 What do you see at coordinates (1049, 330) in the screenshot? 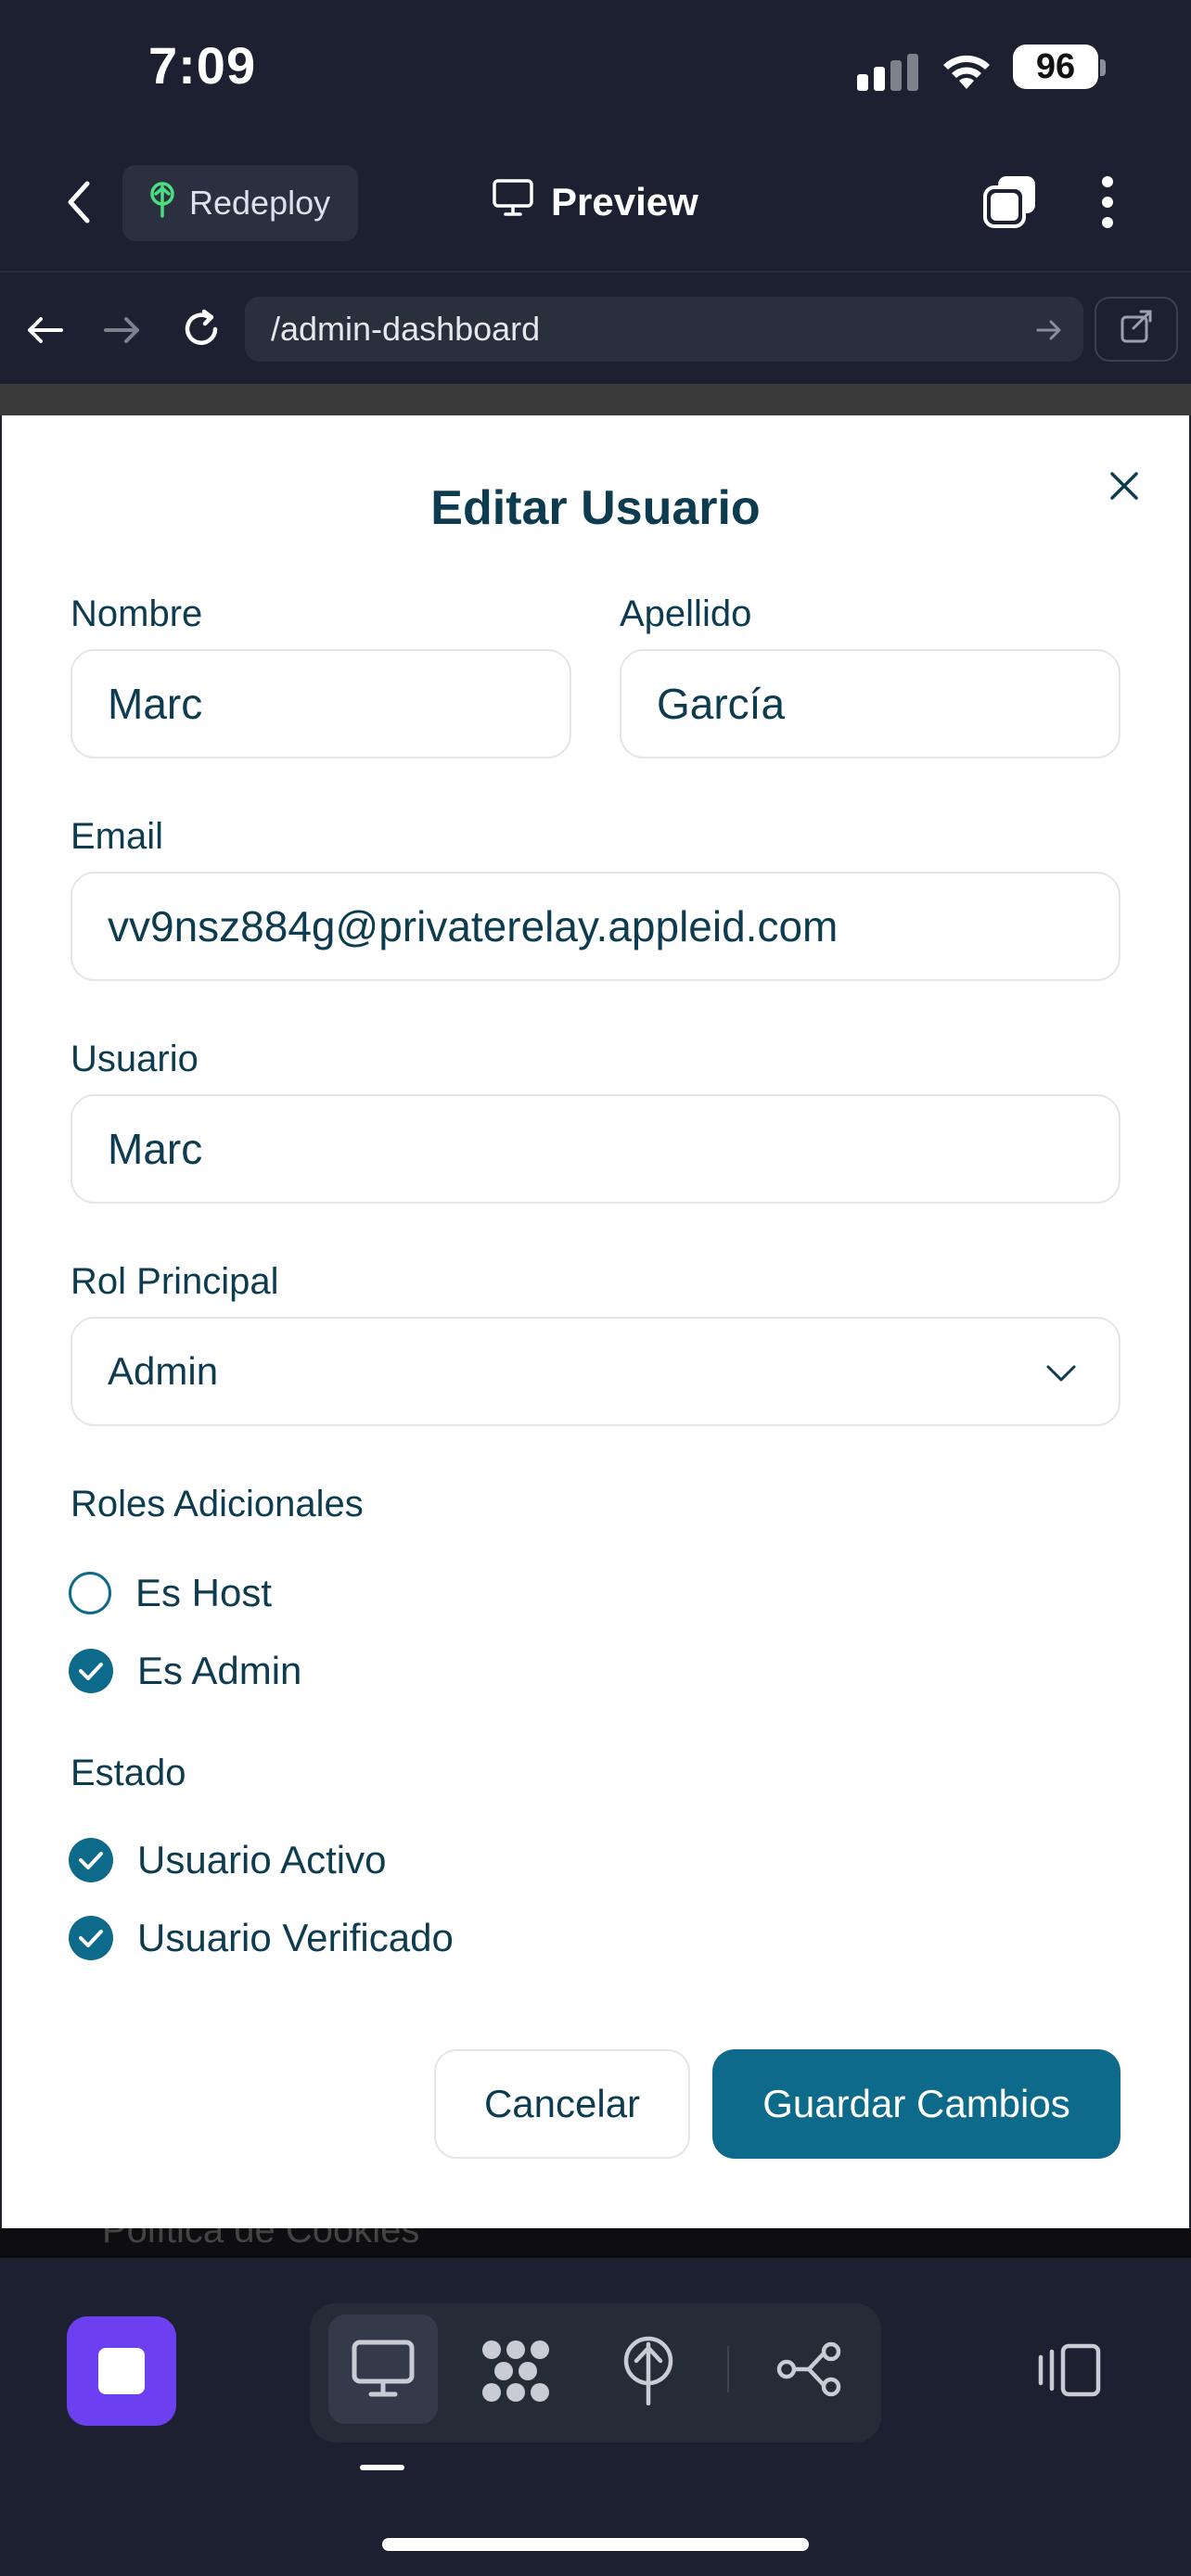
I see `url-go-icon` at bounding box center [1049, 330].